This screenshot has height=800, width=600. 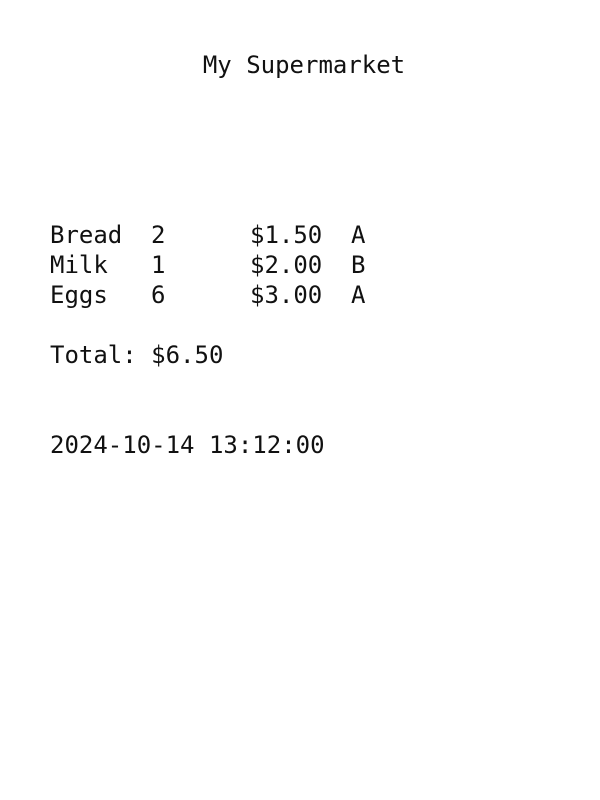 I want to click on item-name: Milk, so click(x=79, y=265).